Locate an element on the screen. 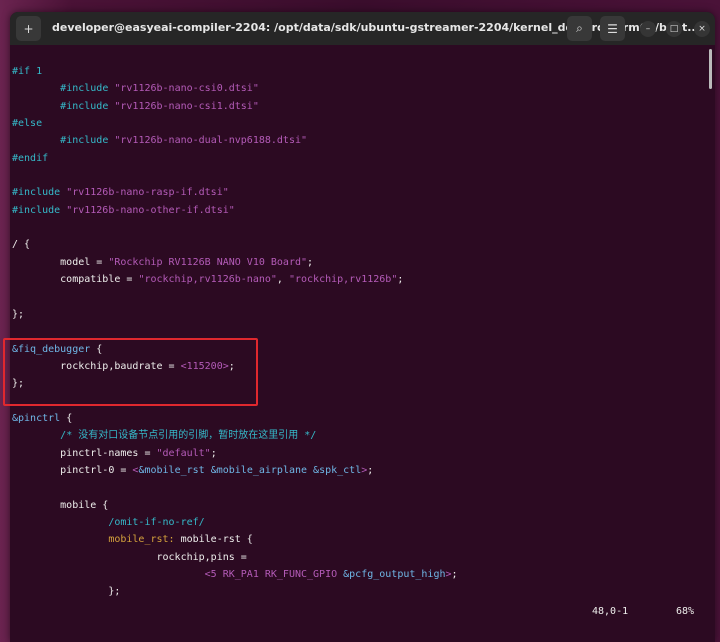  code-token: /* 没有对口设备节点引用的引脚，暂时放在这里引用 */ is located at coordinates (188, 436).